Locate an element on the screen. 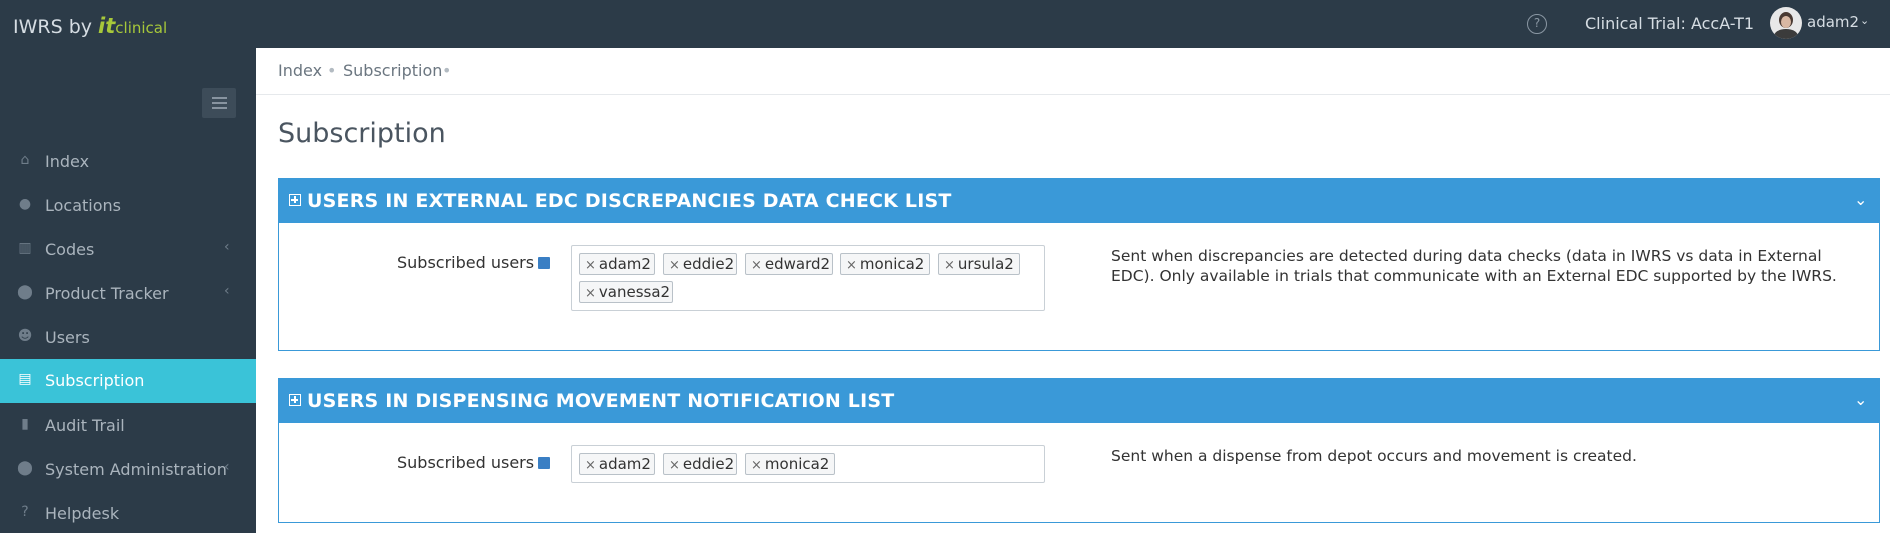 This screenshot has height=533, width=1890. home-icon: ⌂ is located at coordinates (25, 160).